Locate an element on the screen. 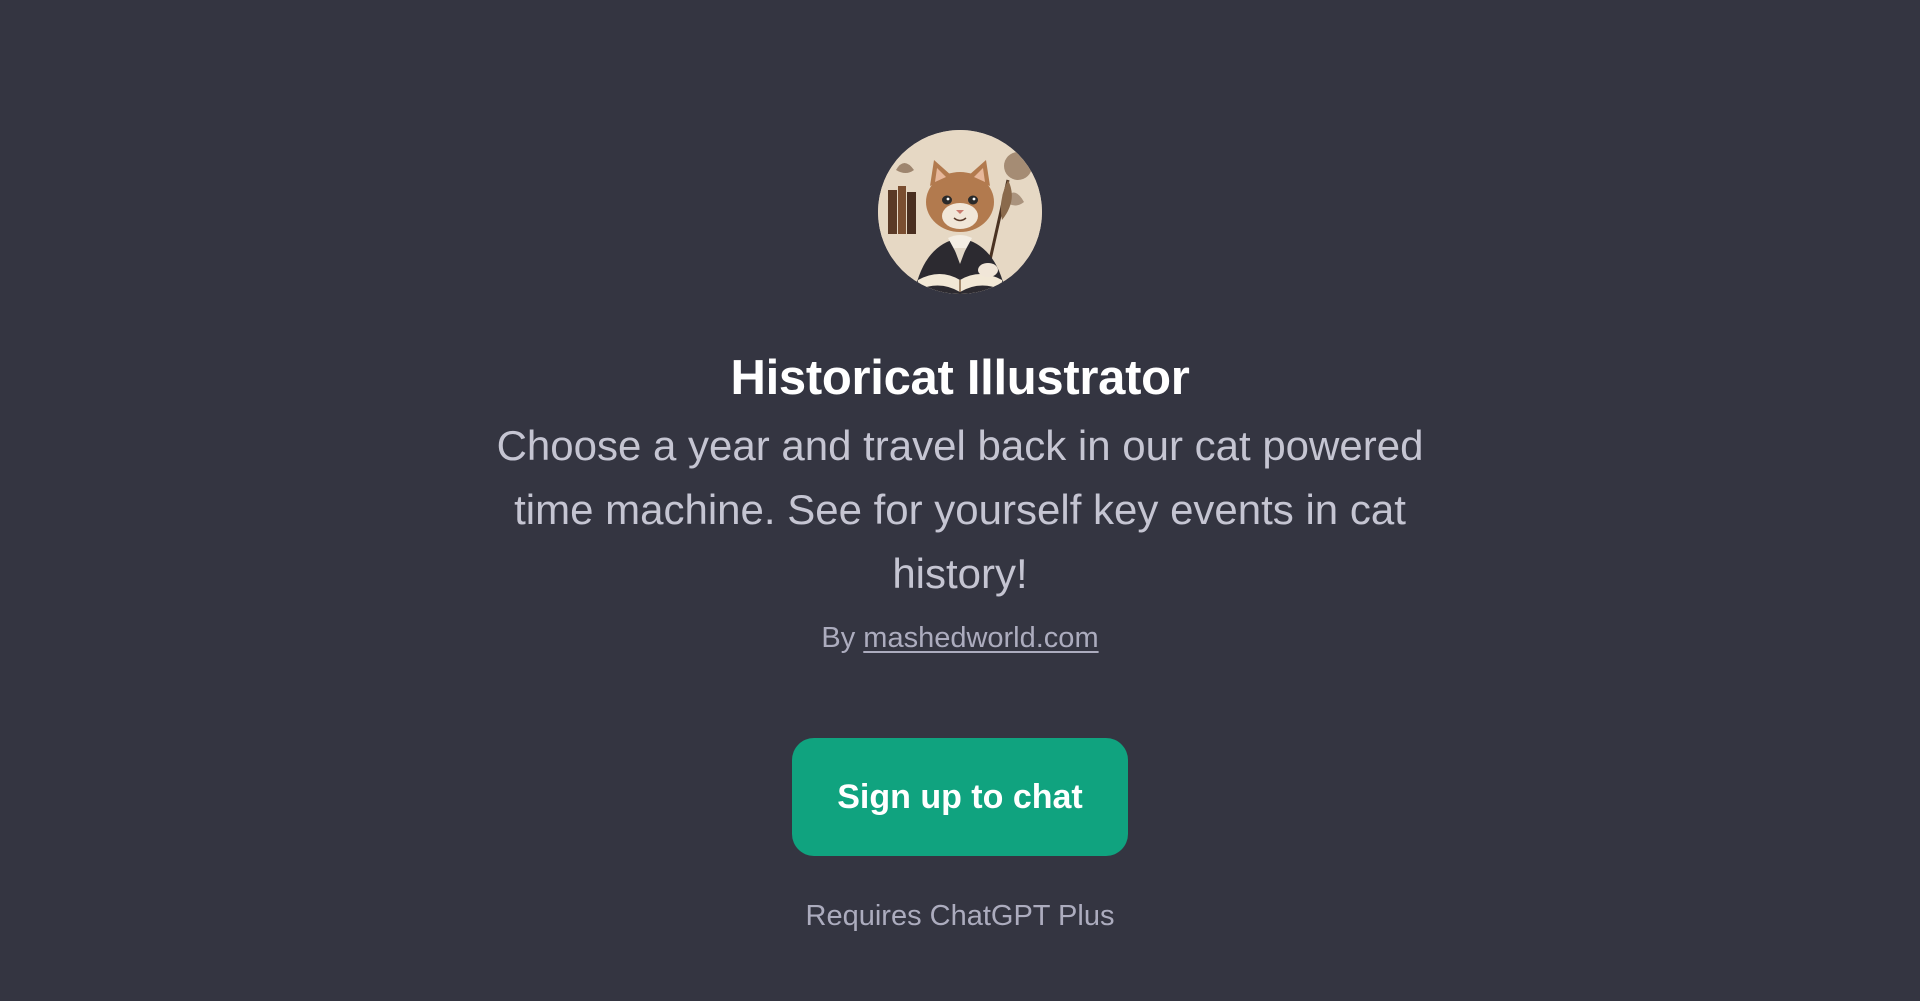  cat-scholar-avatar-icon is located at coordinates (960, 212).